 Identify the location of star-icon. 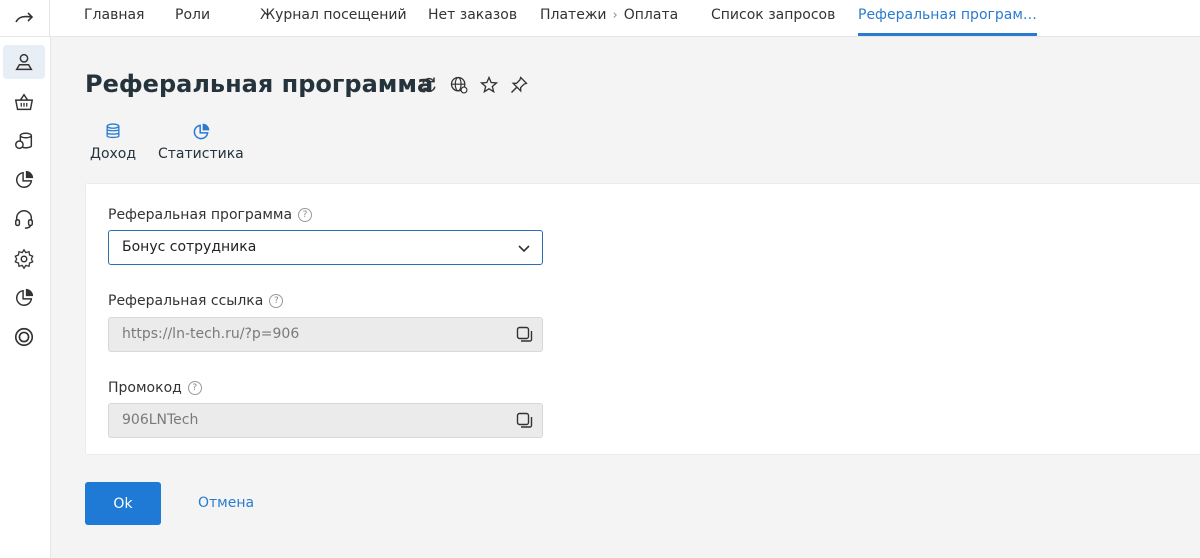
(489, 85).